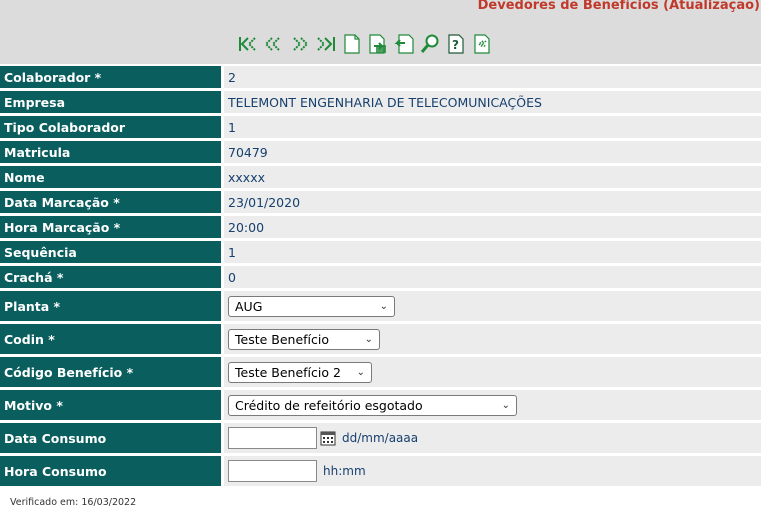 Image resolution: width=761 pixels, height=517 pixels. I want to click on row-cracha: Crachá * 0, so click(380, 277).